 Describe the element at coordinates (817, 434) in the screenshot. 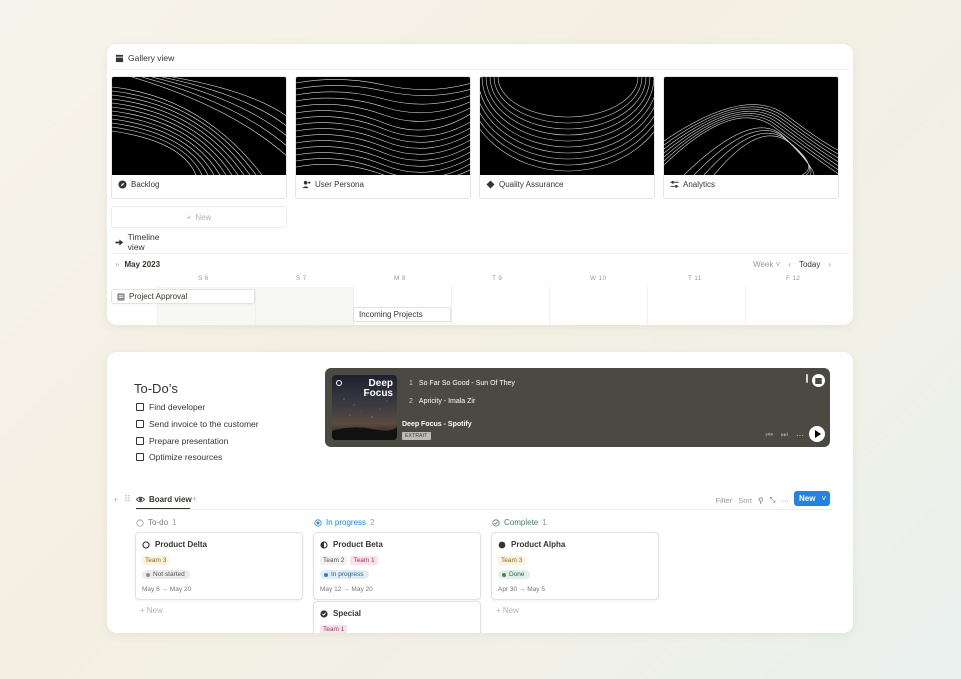

I see `play-icon` at that location.